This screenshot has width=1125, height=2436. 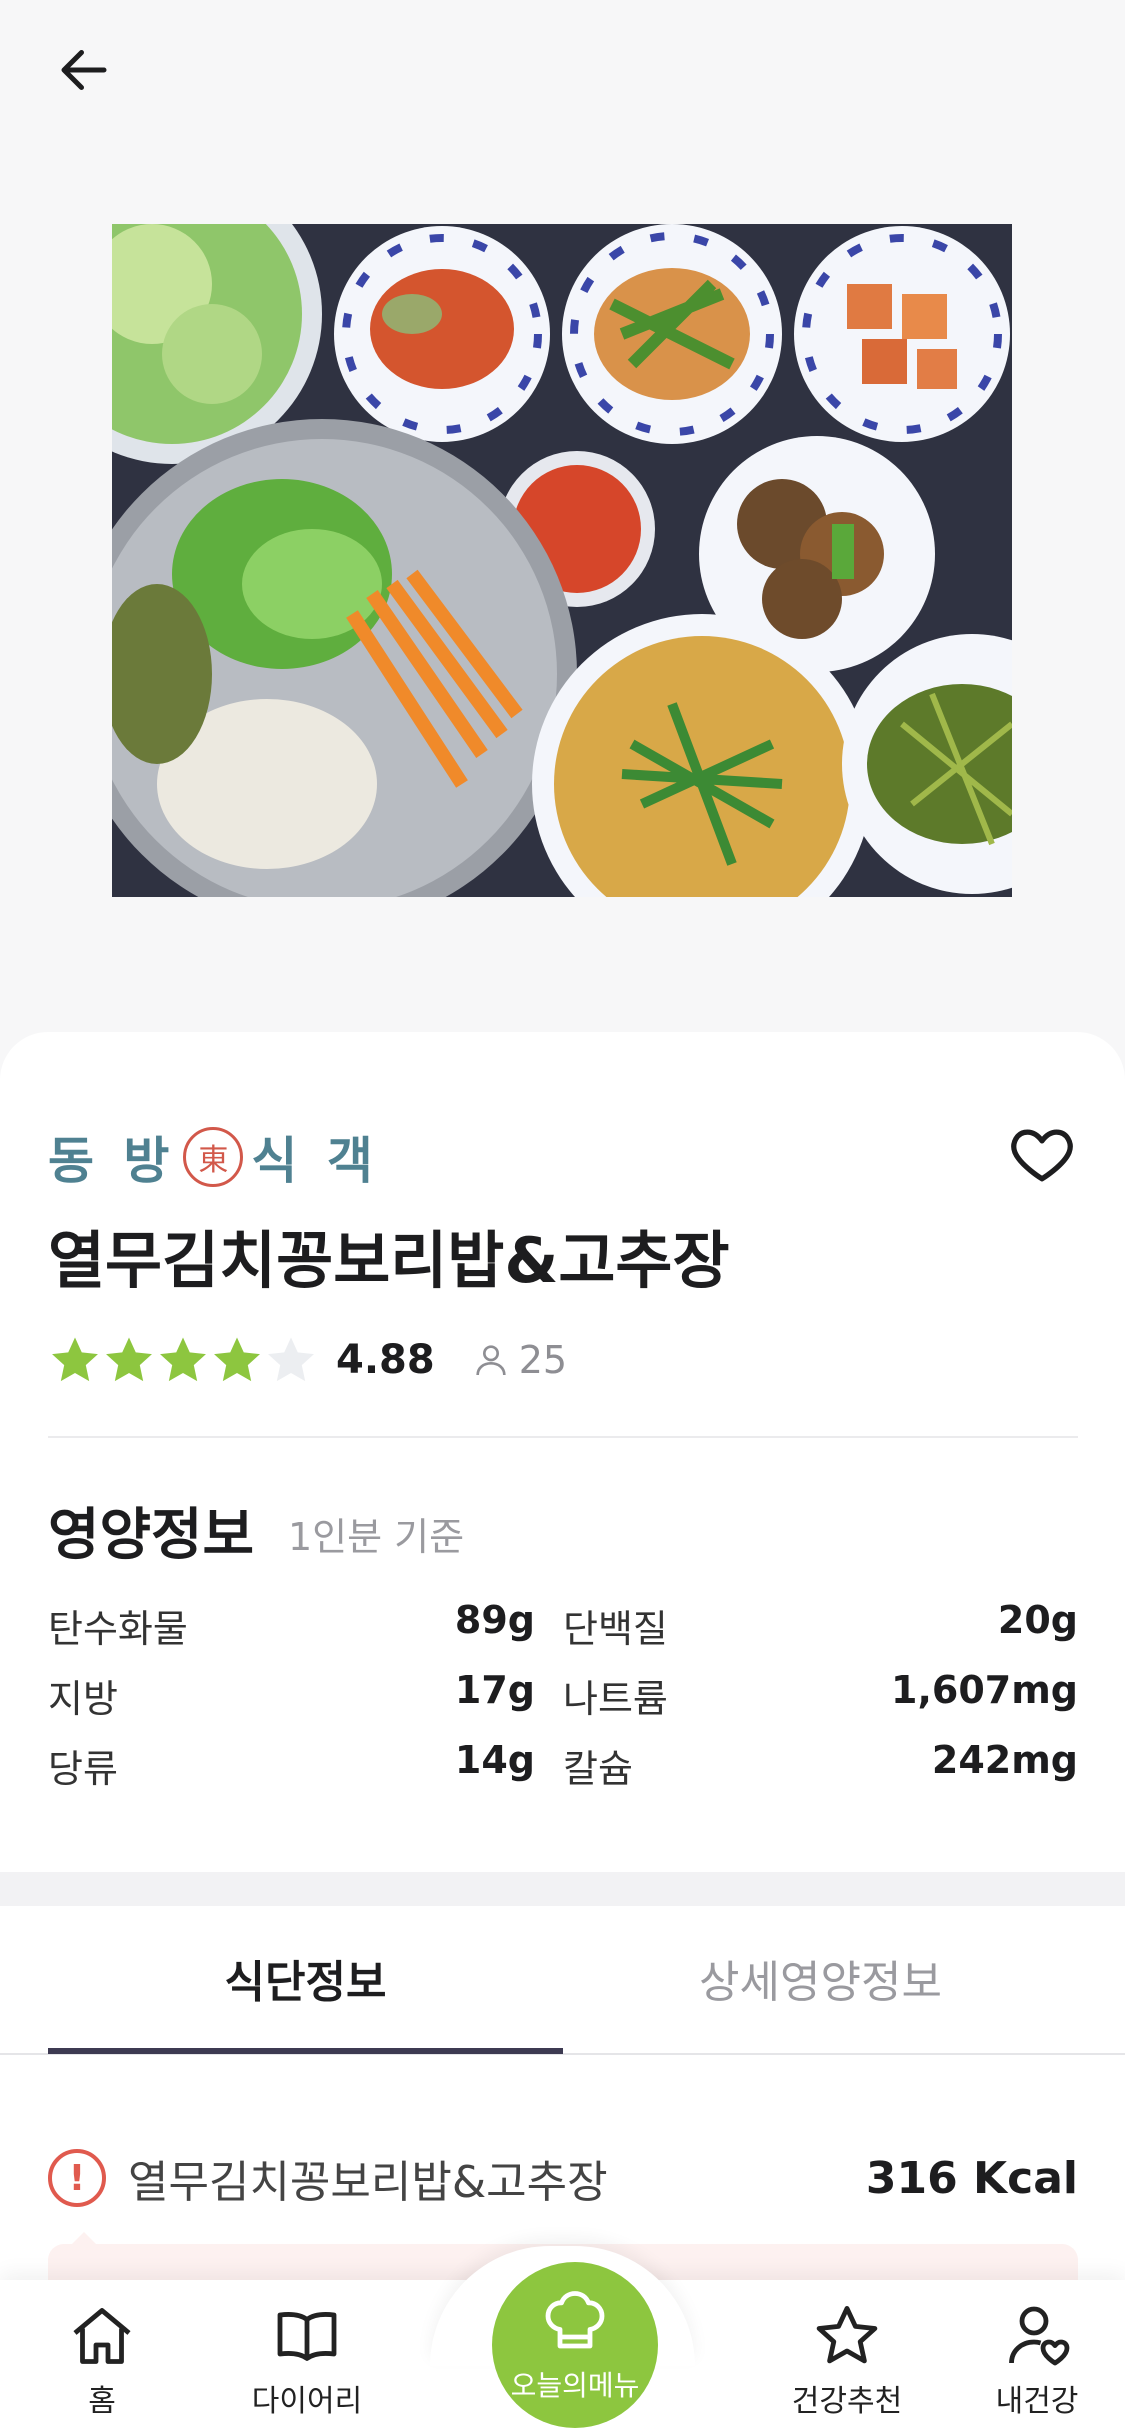 I want to click on restaurant-brand: 동 방 東 식 객, so click(x=213, y=1157).